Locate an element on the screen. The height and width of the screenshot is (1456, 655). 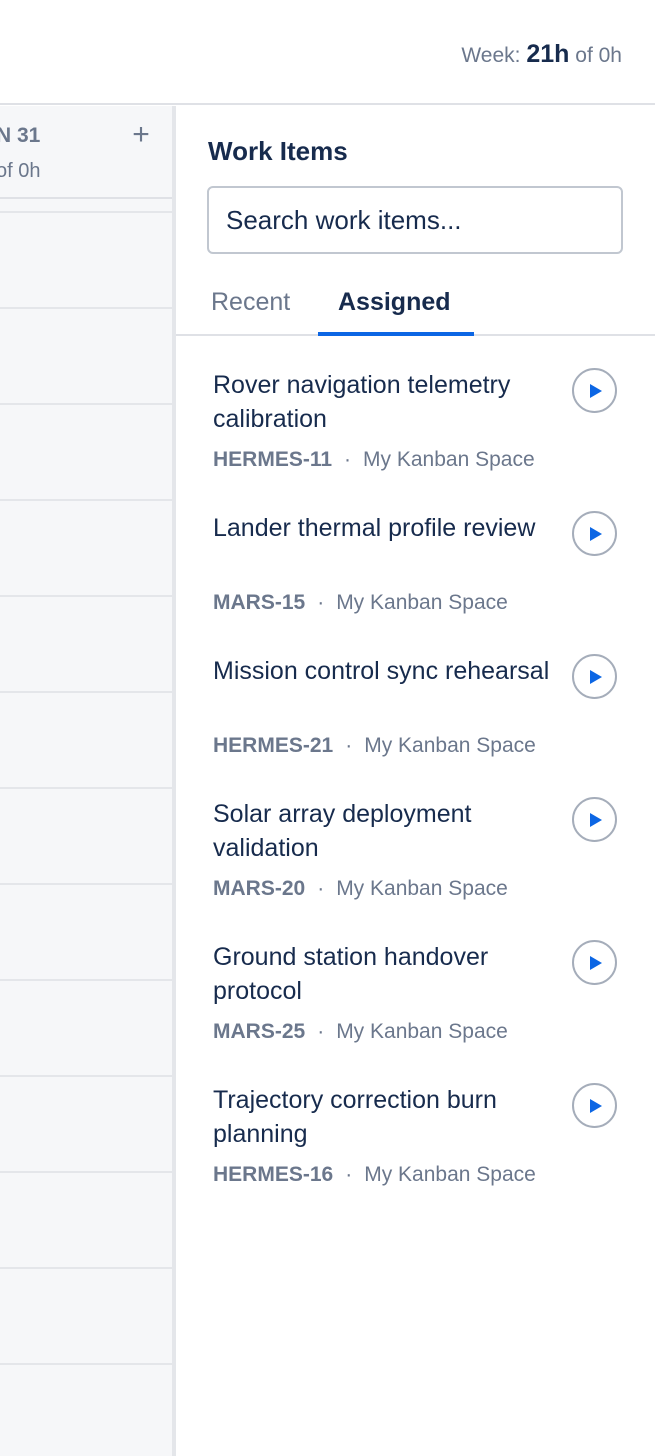
work-item-key: MARS-25 is located at coordinates (259, 1031).